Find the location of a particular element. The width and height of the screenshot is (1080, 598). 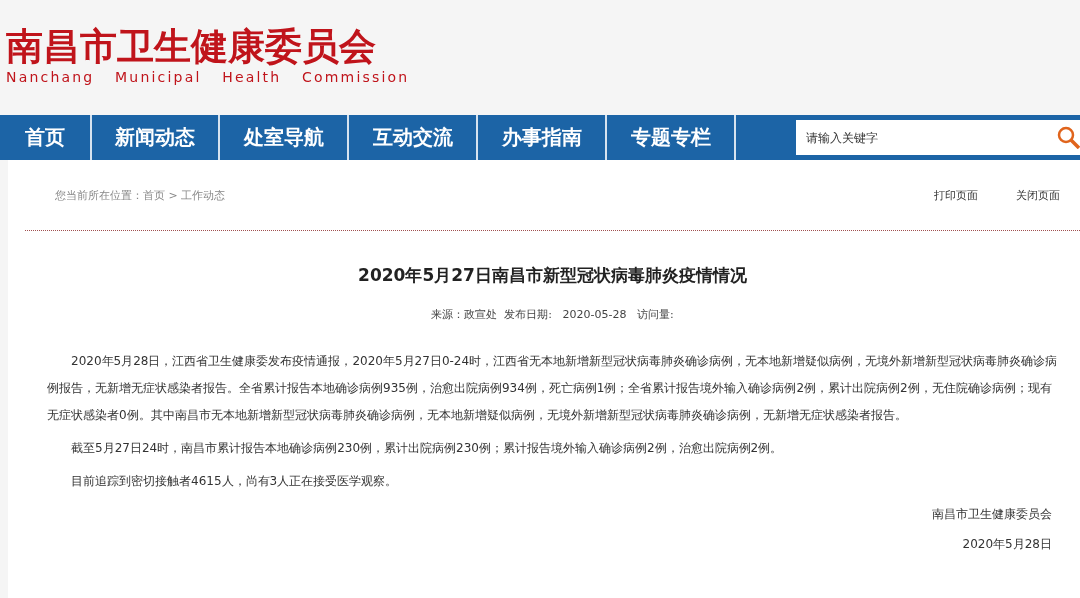

breadcrumb: 您当前所在位置：首页 > 工作动态 is located at coordinates (140, 195).